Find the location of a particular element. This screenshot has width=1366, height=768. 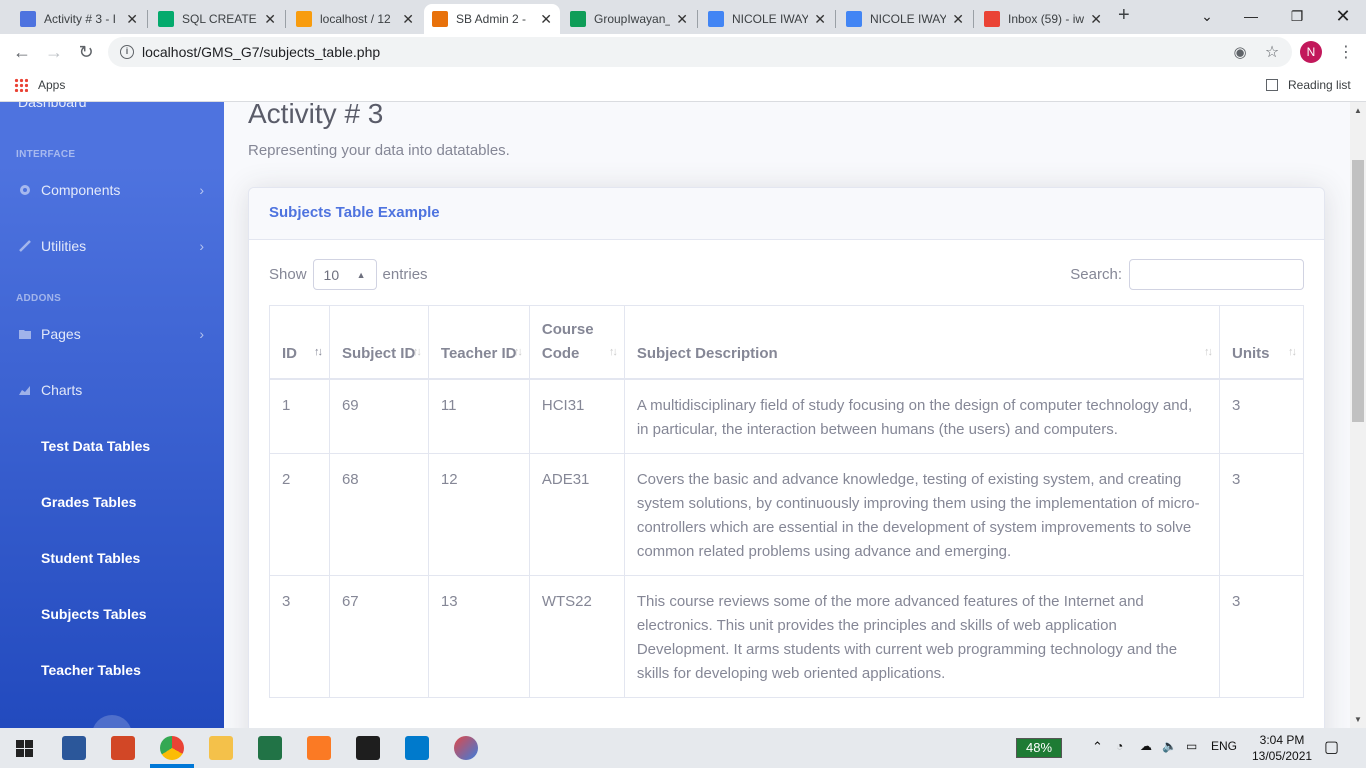

vscode-icon is located at coordinates (417, 748).